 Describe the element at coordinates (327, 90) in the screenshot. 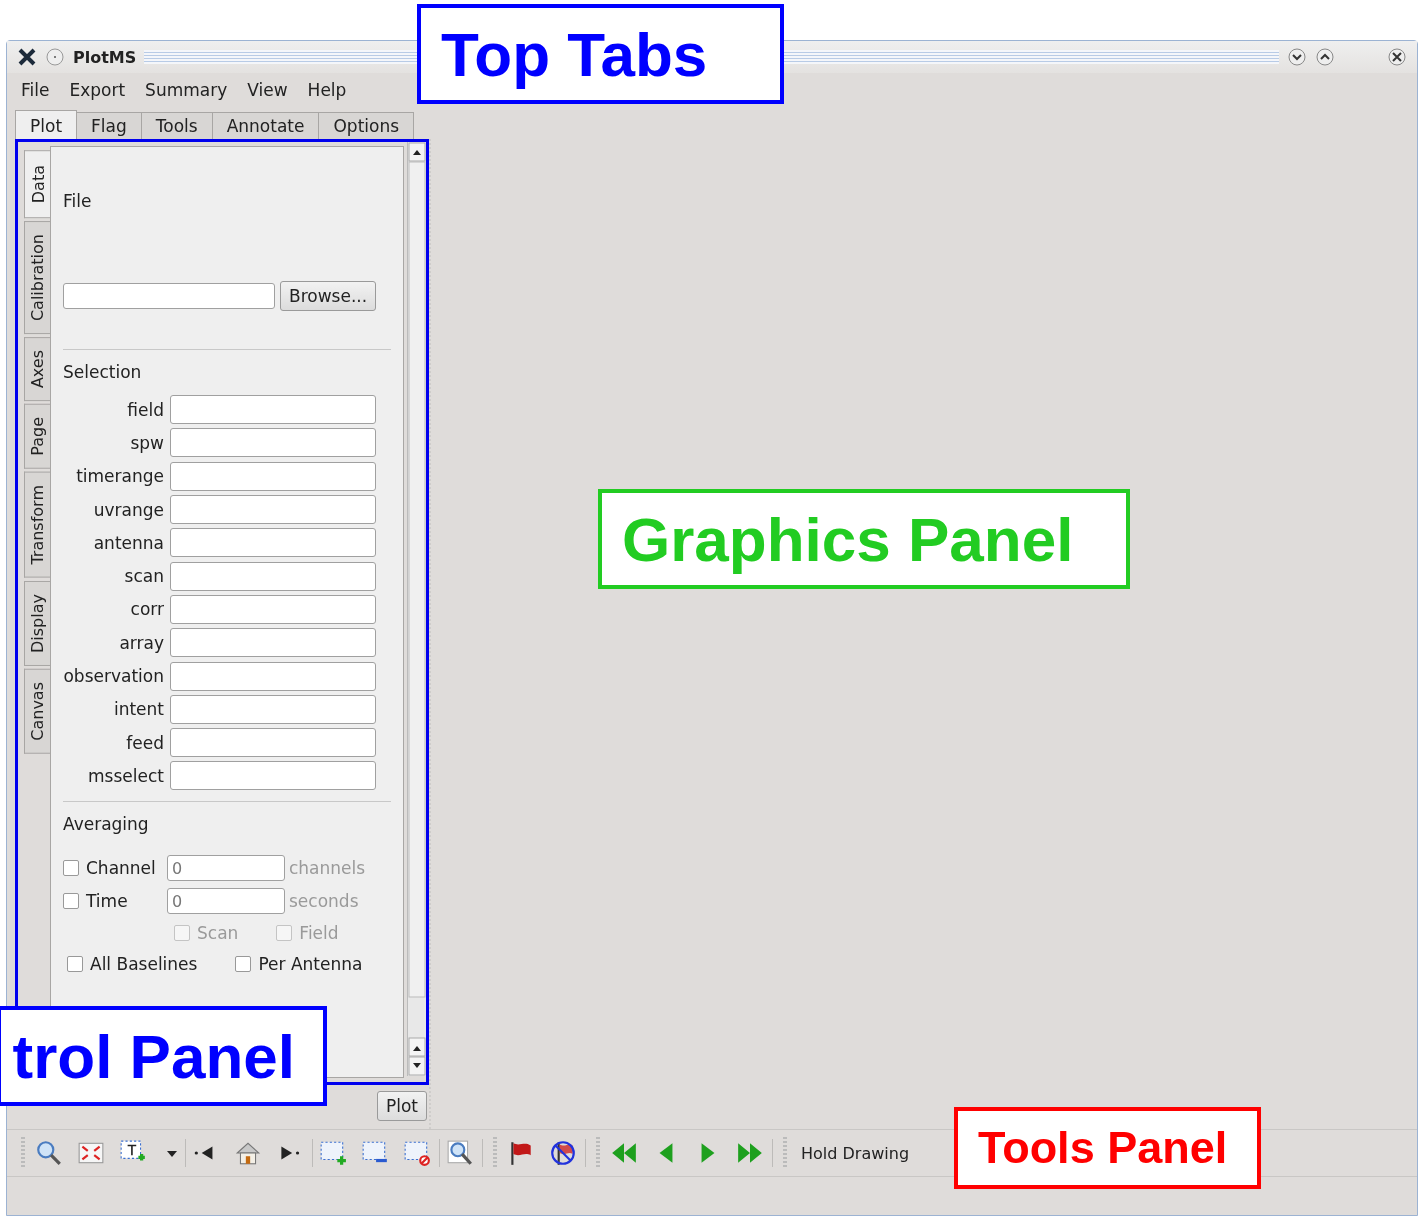

I see `menu-item: Help` at that location.